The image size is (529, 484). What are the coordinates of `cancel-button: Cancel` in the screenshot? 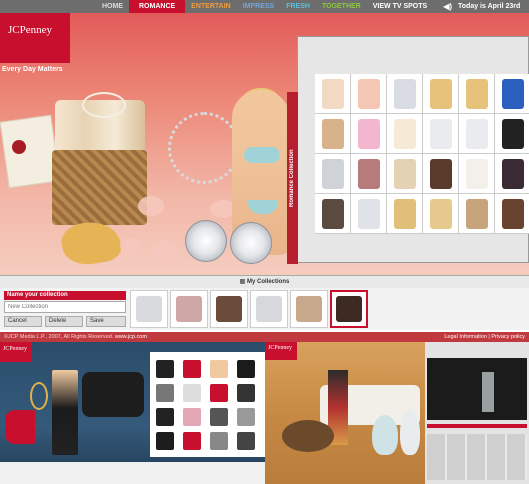 It's located at (23, 321).